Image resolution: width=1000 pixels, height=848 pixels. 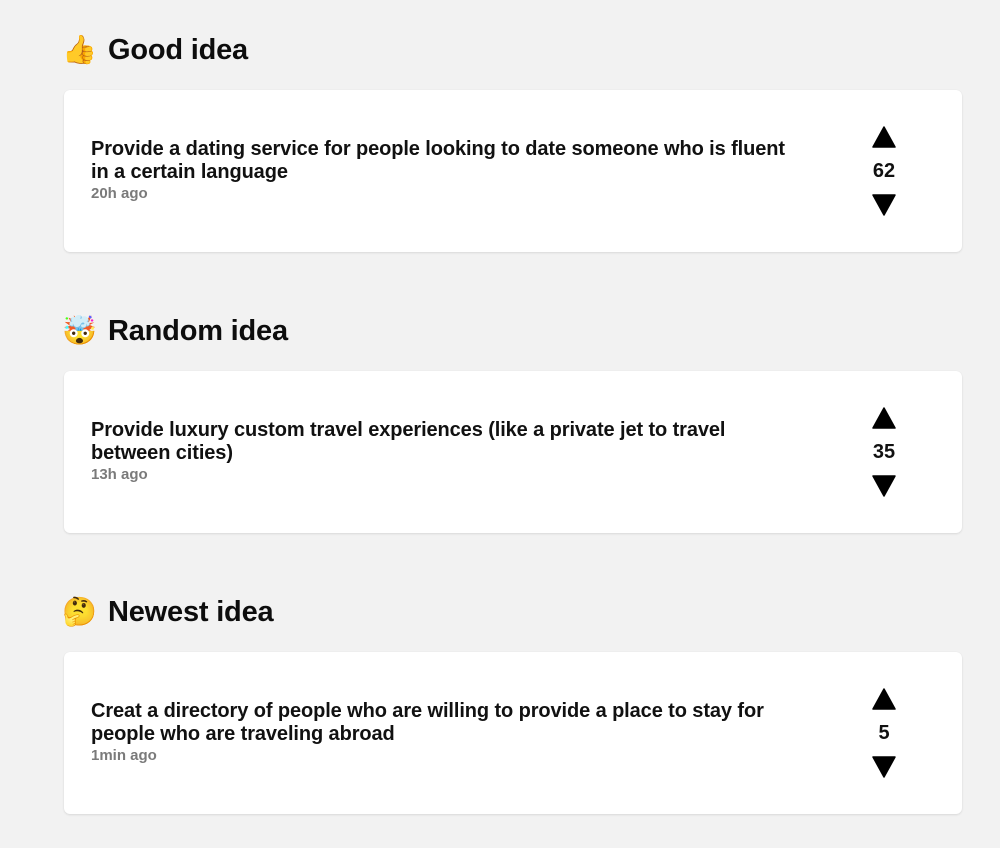 I want to click on section-heading: 👍 Good idea, so click(x=155, y=50).